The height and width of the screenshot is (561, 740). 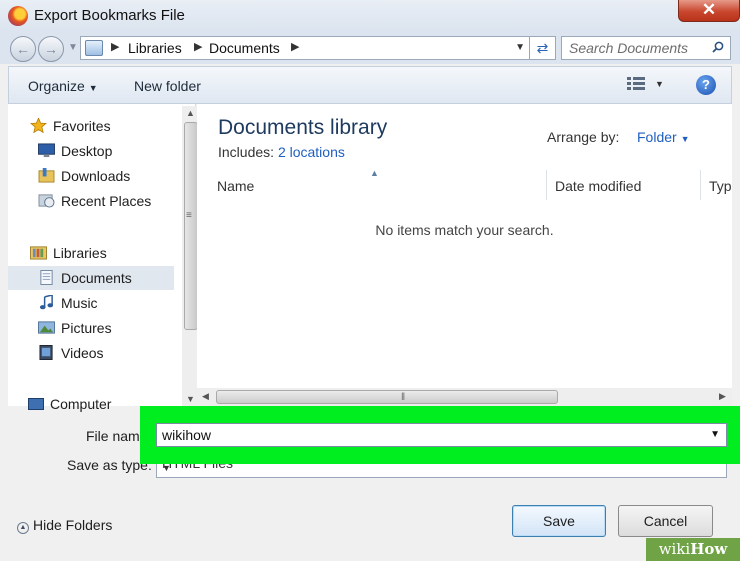 What do you see at coordinates (190, 113) in the screenshot?
I see `scroll-up-icon: ▲` at bounding box center [190, 113].